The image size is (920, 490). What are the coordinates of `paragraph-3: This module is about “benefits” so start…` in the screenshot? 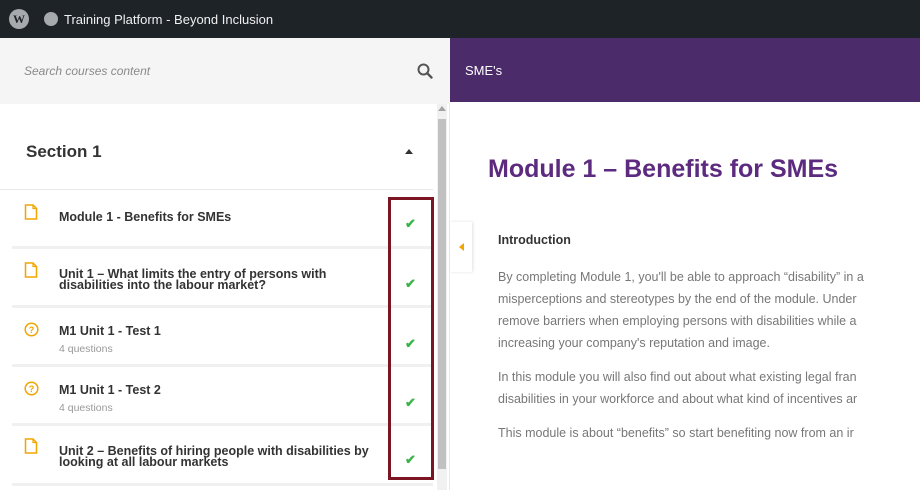 It's located at (676, 433).